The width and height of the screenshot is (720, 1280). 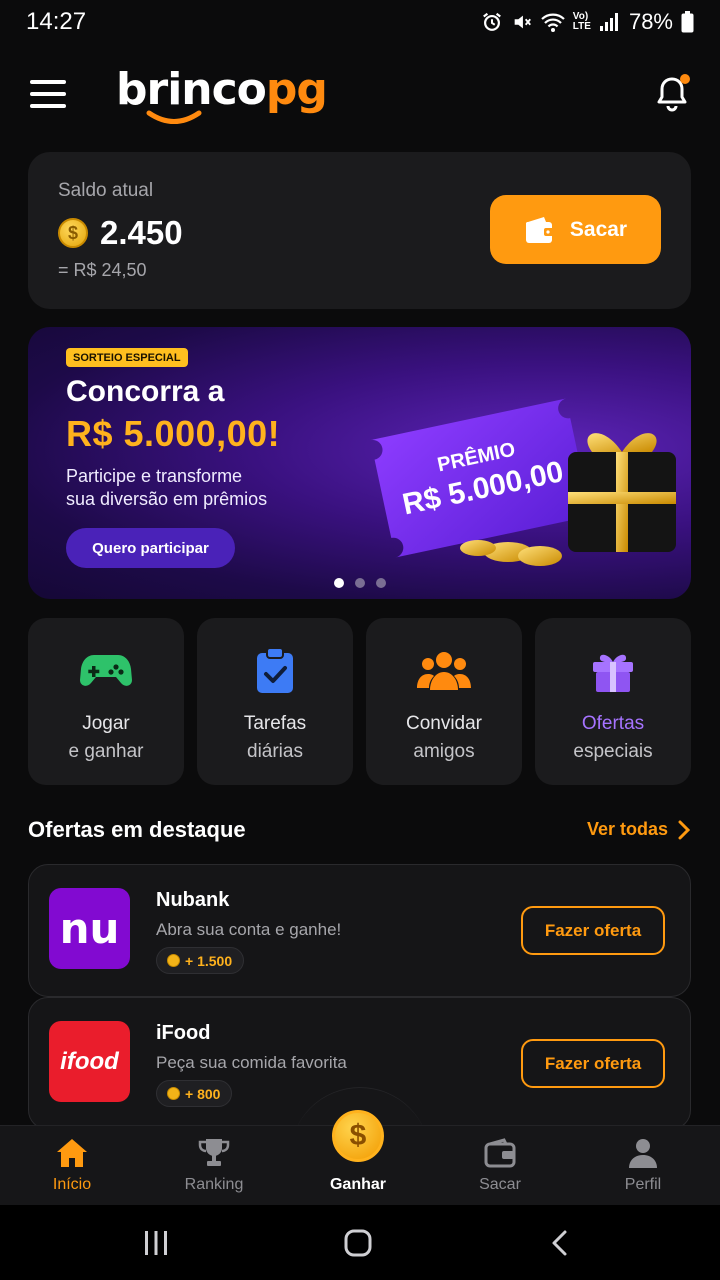 What do you see at coordinates (638, 829) in the screenshot?
I see `see-all-link: Ver todas` at bounding box center [638, 829].